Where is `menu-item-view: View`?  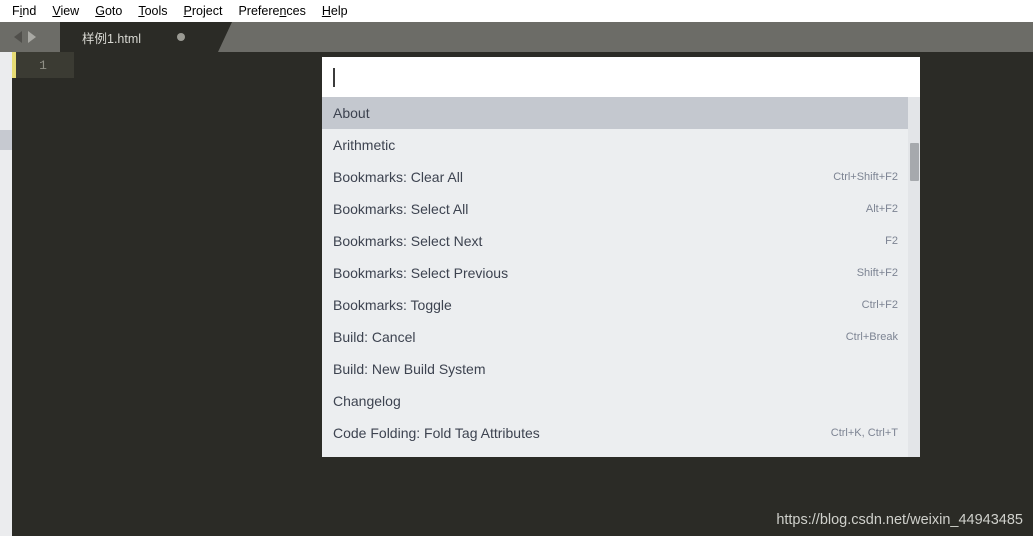
menu-item-view: View is located at coordinates (65, 11).